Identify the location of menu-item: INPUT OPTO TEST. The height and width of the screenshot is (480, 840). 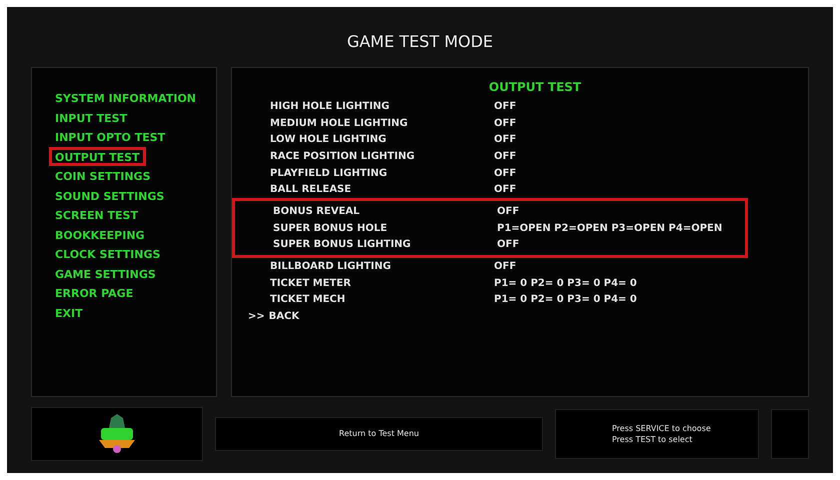
(110, 136).